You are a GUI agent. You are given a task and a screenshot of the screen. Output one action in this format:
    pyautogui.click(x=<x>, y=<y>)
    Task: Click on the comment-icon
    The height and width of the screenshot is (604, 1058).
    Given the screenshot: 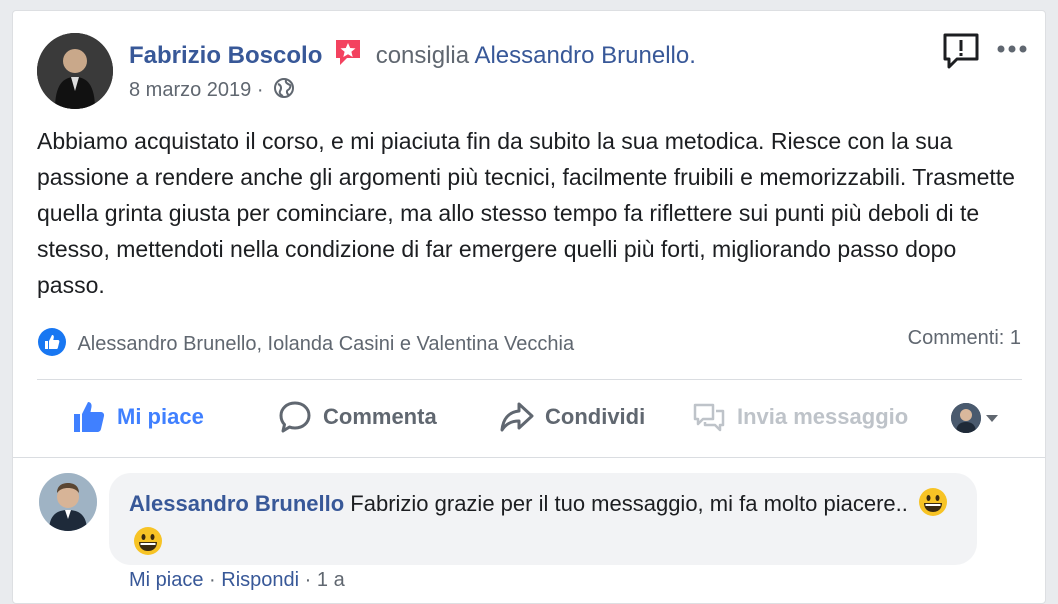 What is the action you would take?
    pyautogui.click(x=295, y=417)
    